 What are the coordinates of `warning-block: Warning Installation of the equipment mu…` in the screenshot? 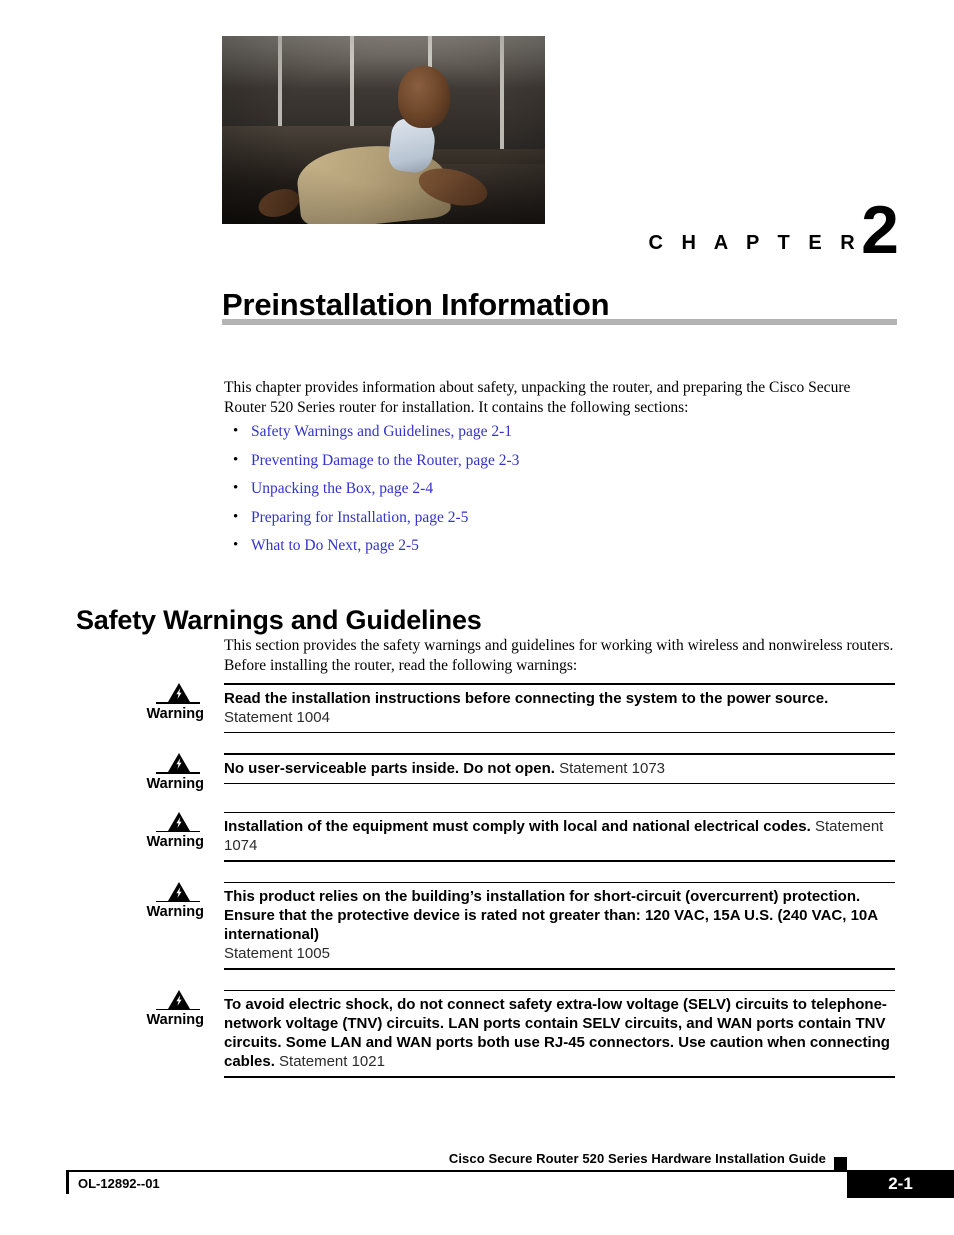 It's located at (477, 836).